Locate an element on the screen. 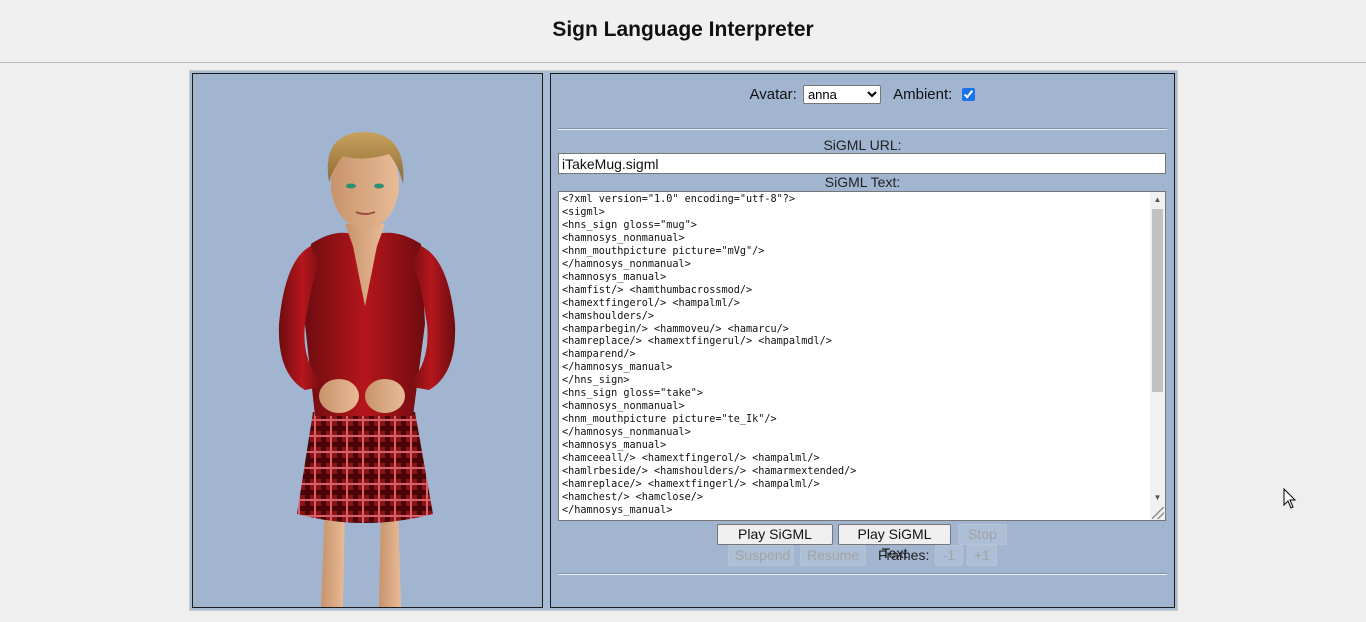  sigml-url-label: SiGML URL: is located at coordinates (862, 145).